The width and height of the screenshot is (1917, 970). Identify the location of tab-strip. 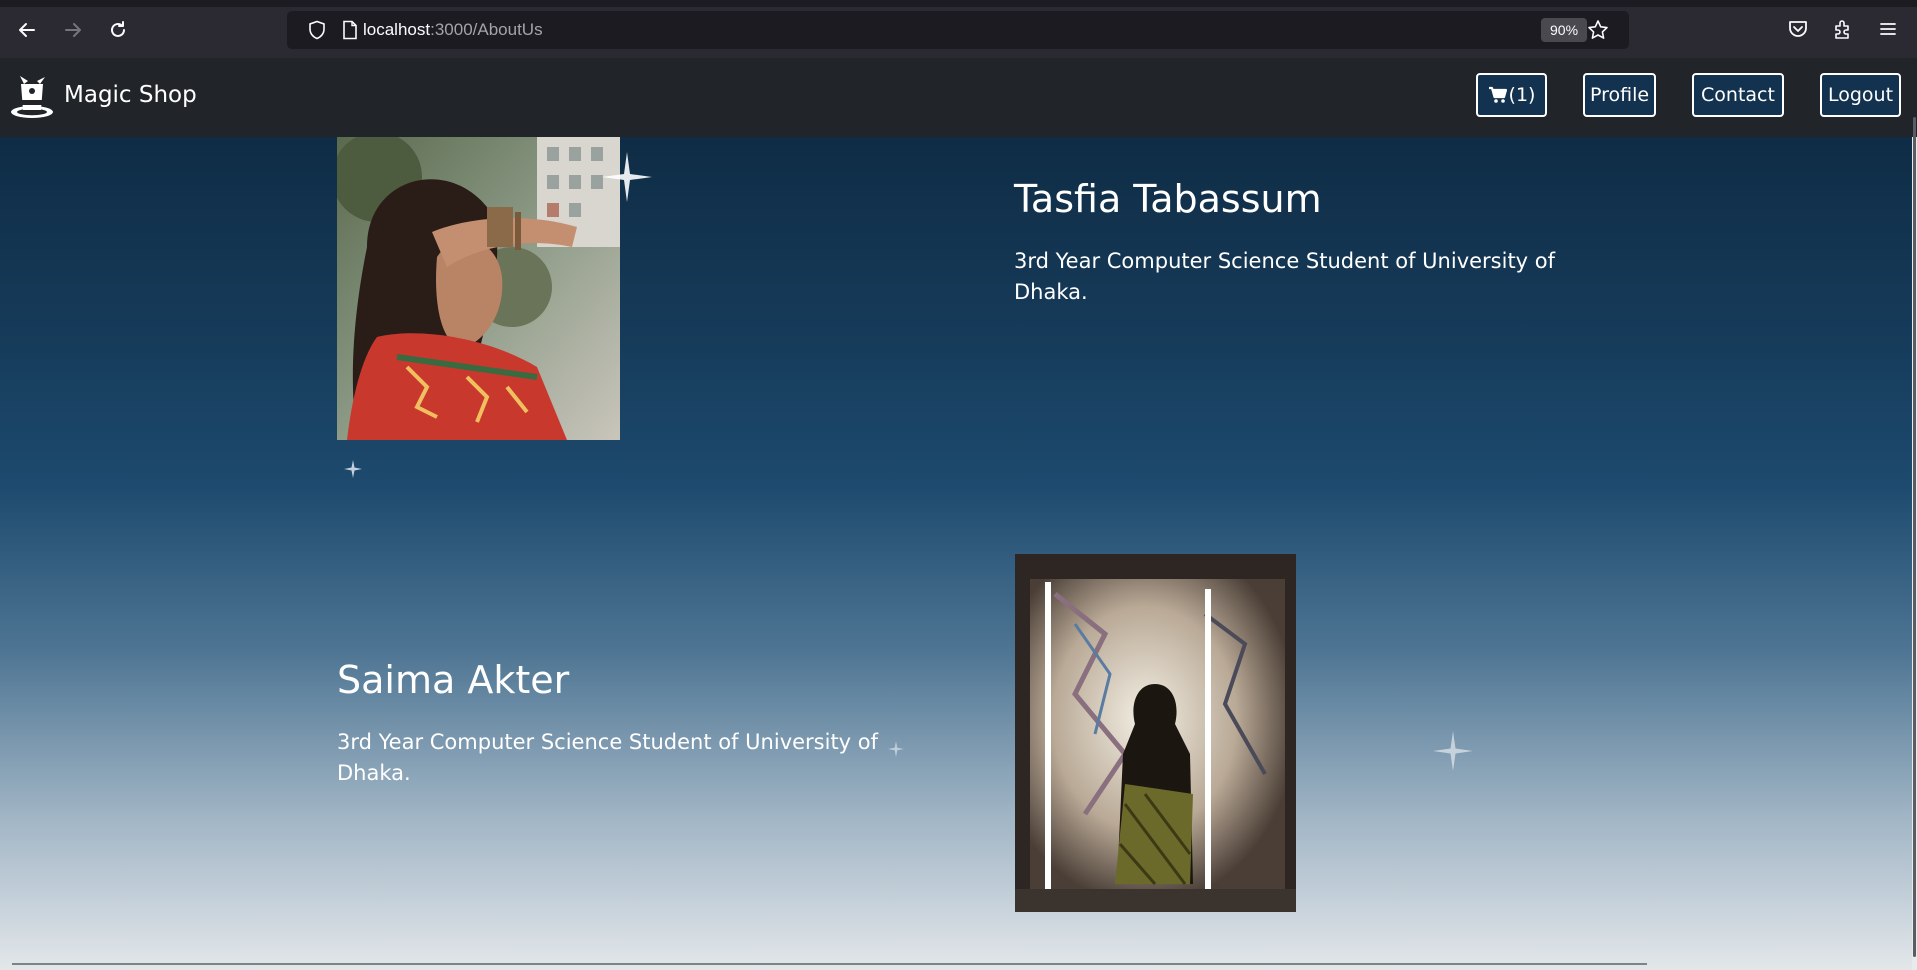
(958, 3).